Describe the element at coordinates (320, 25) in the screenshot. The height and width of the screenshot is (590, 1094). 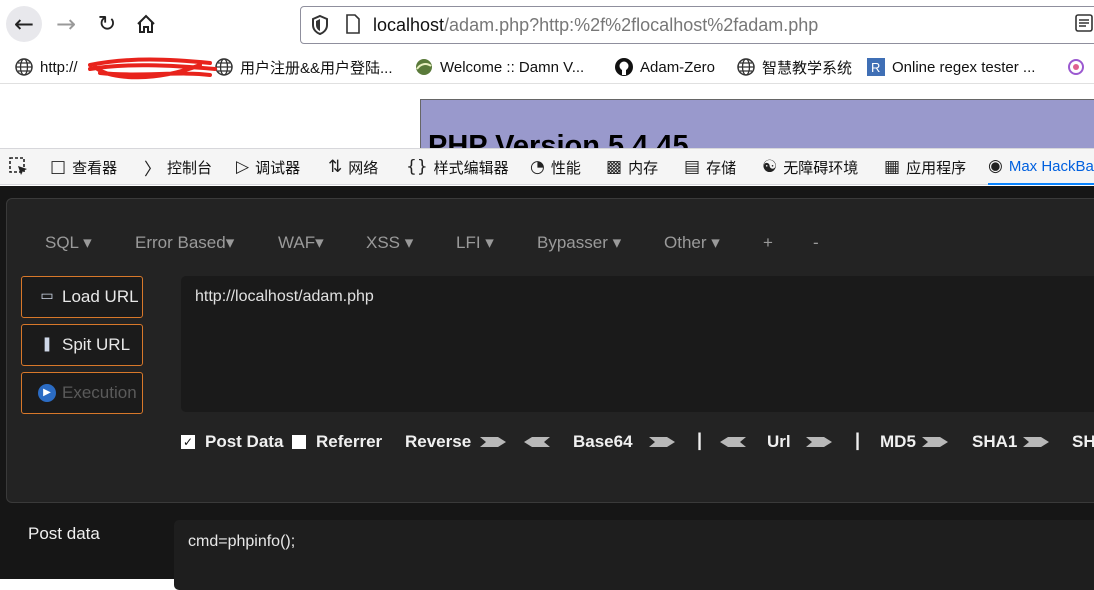
I see `shield-icon` at that location.